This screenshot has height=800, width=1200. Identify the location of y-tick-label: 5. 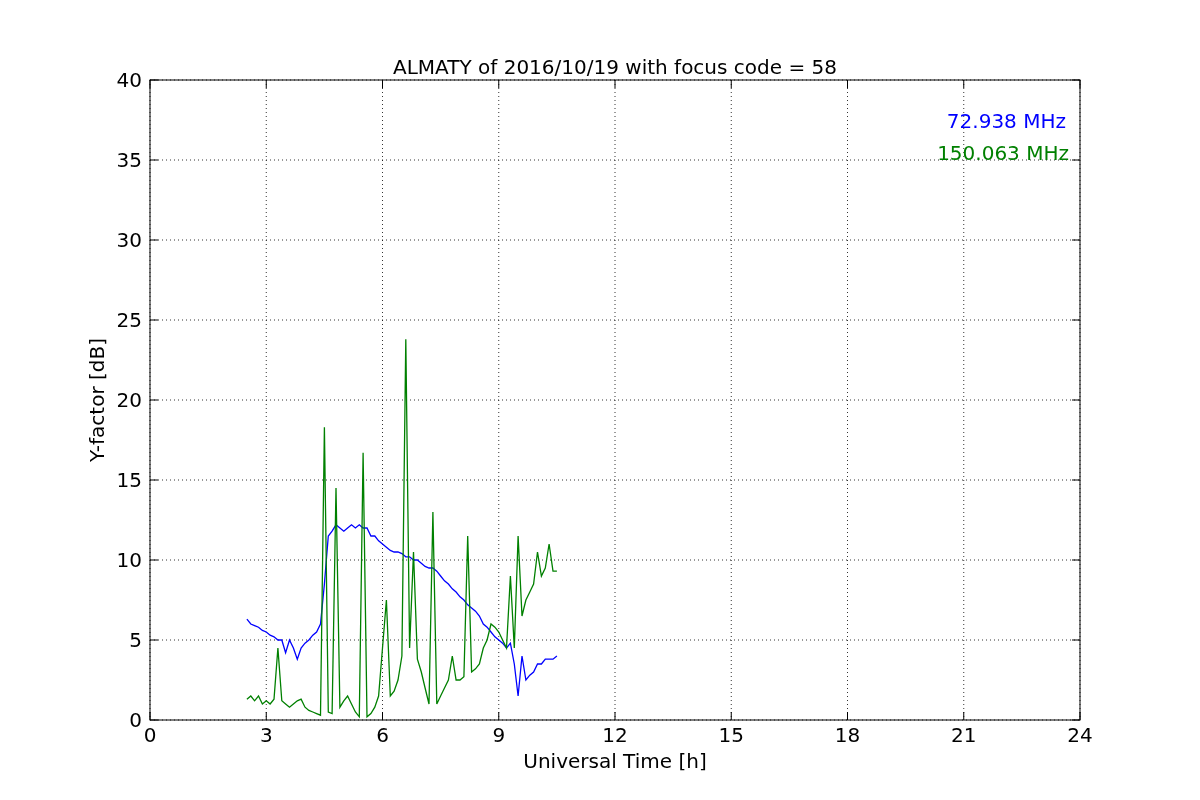
(135, 640).